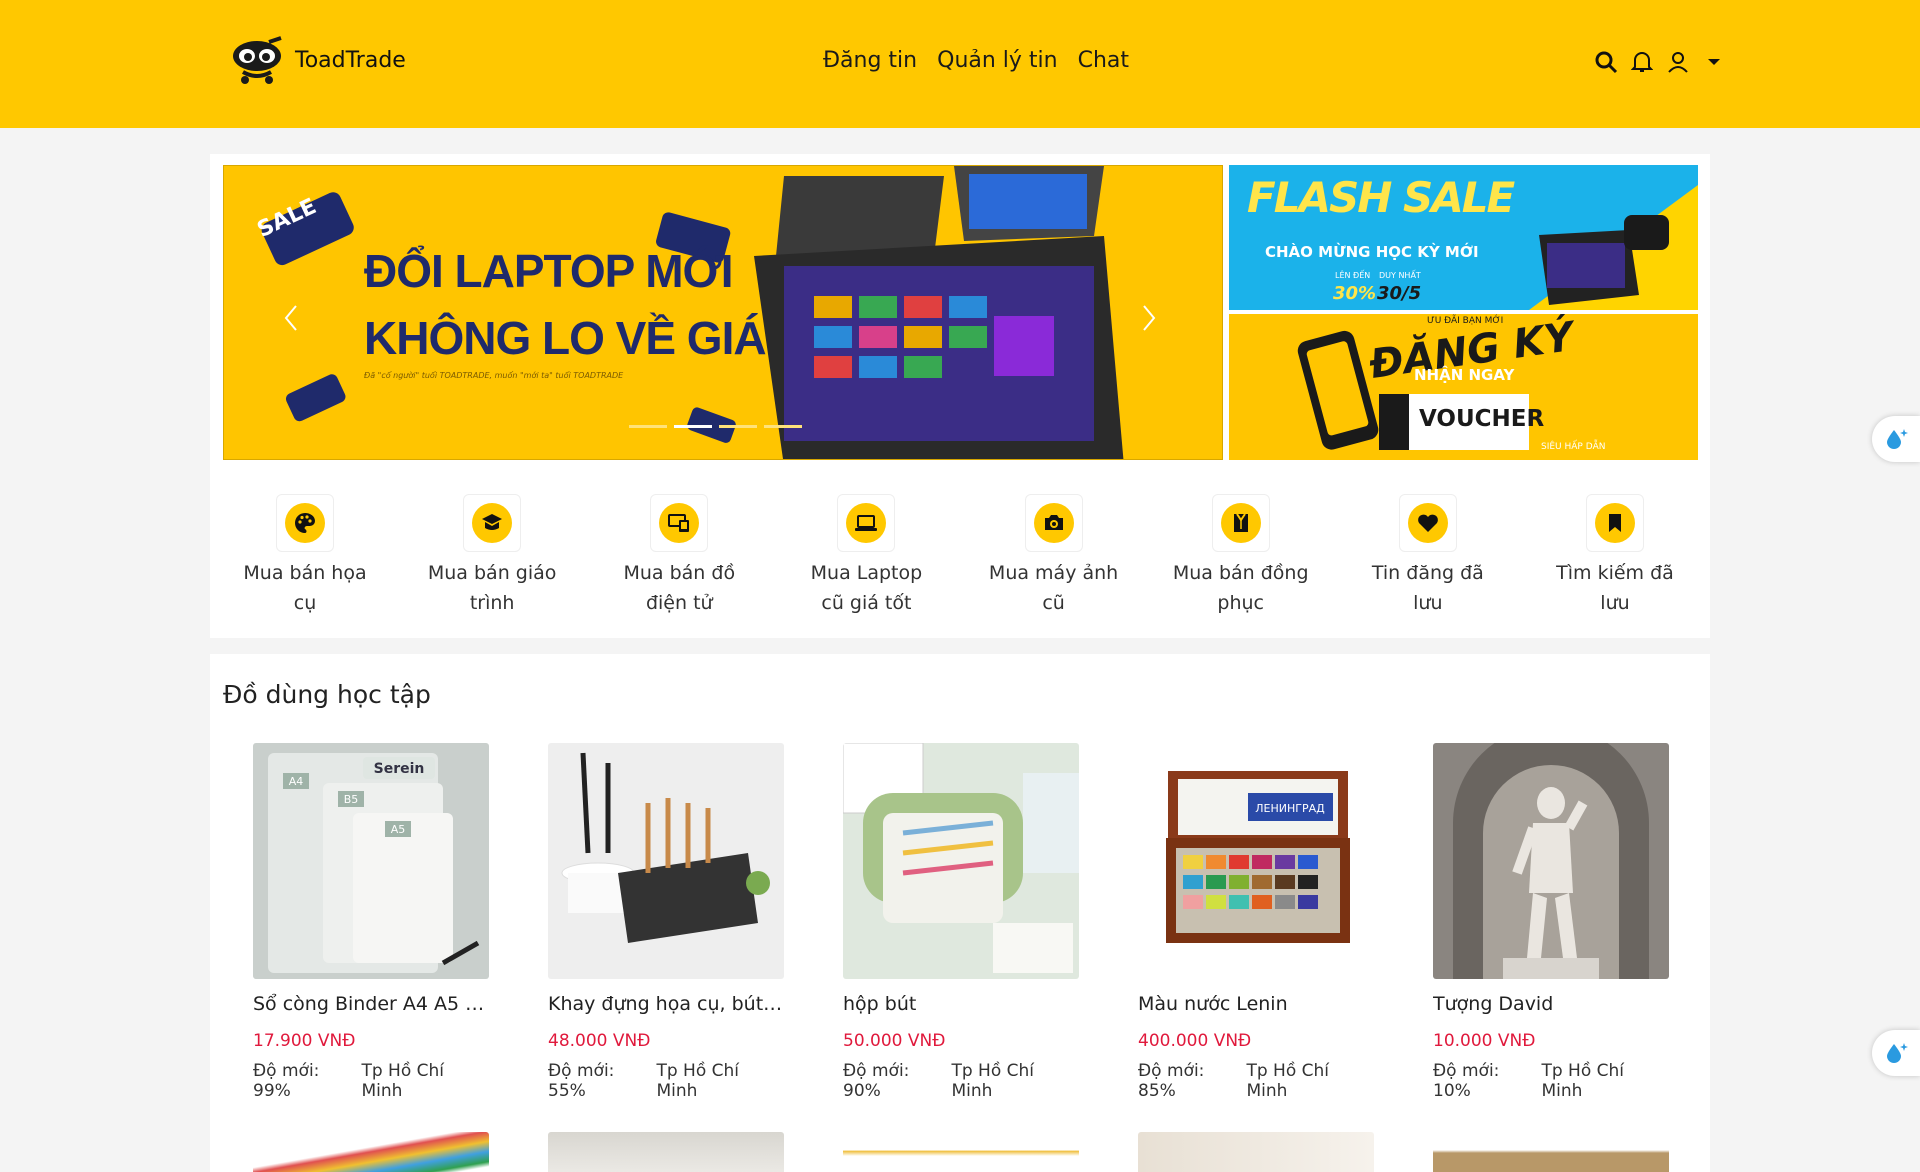  Describe the element at coordinates (599, 1041) in the screenshot. I see `product-price: 48.000 VNĐ` at that location.